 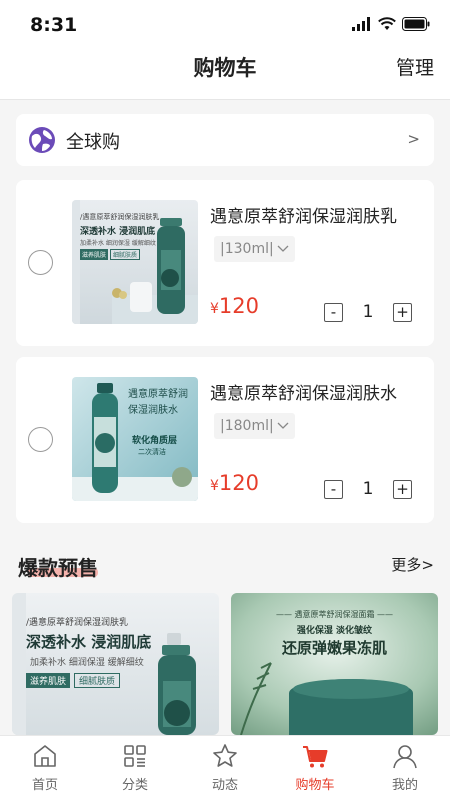 I want to click on image-subline: 加柔补水 细润保湿 缓解细纹, so click(x=118, y=243).